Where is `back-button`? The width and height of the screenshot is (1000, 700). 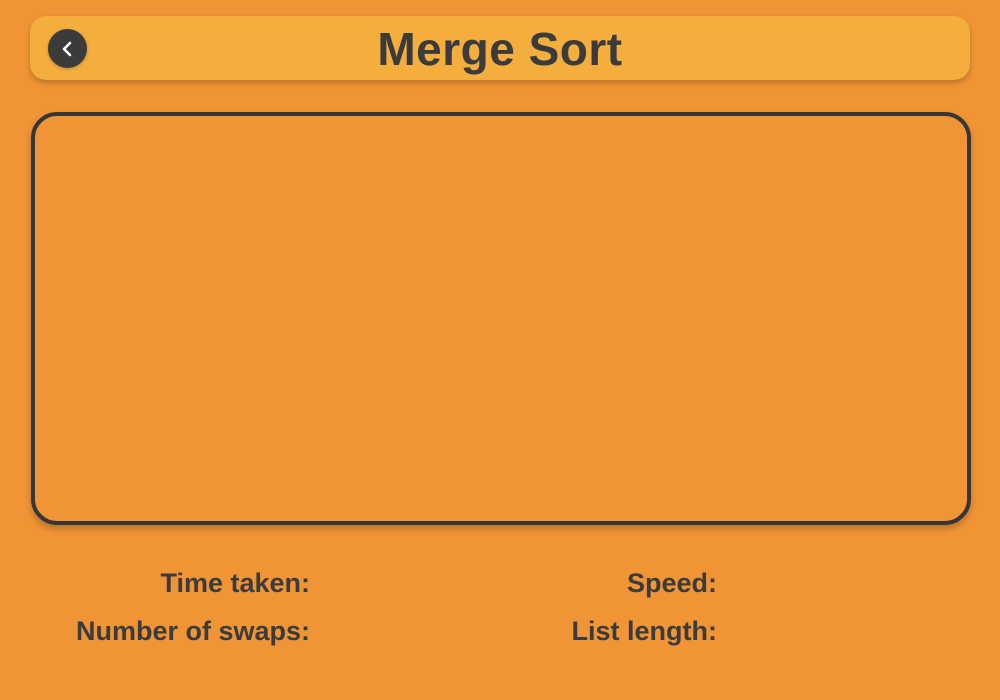
back-button is located at coordinates (67, 48).